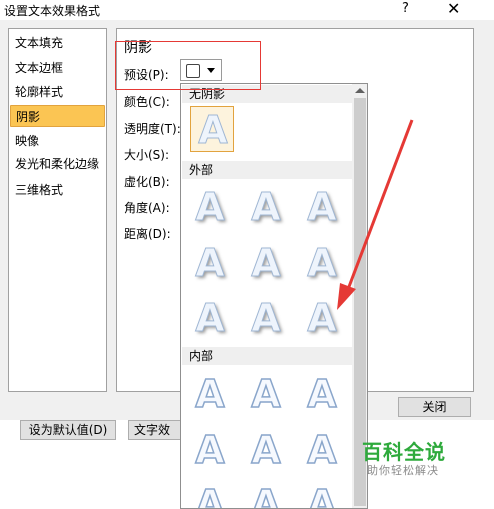 This screenshot has height=509, width=494. I want to click on preset-outer-8: A, so click(266, 318).